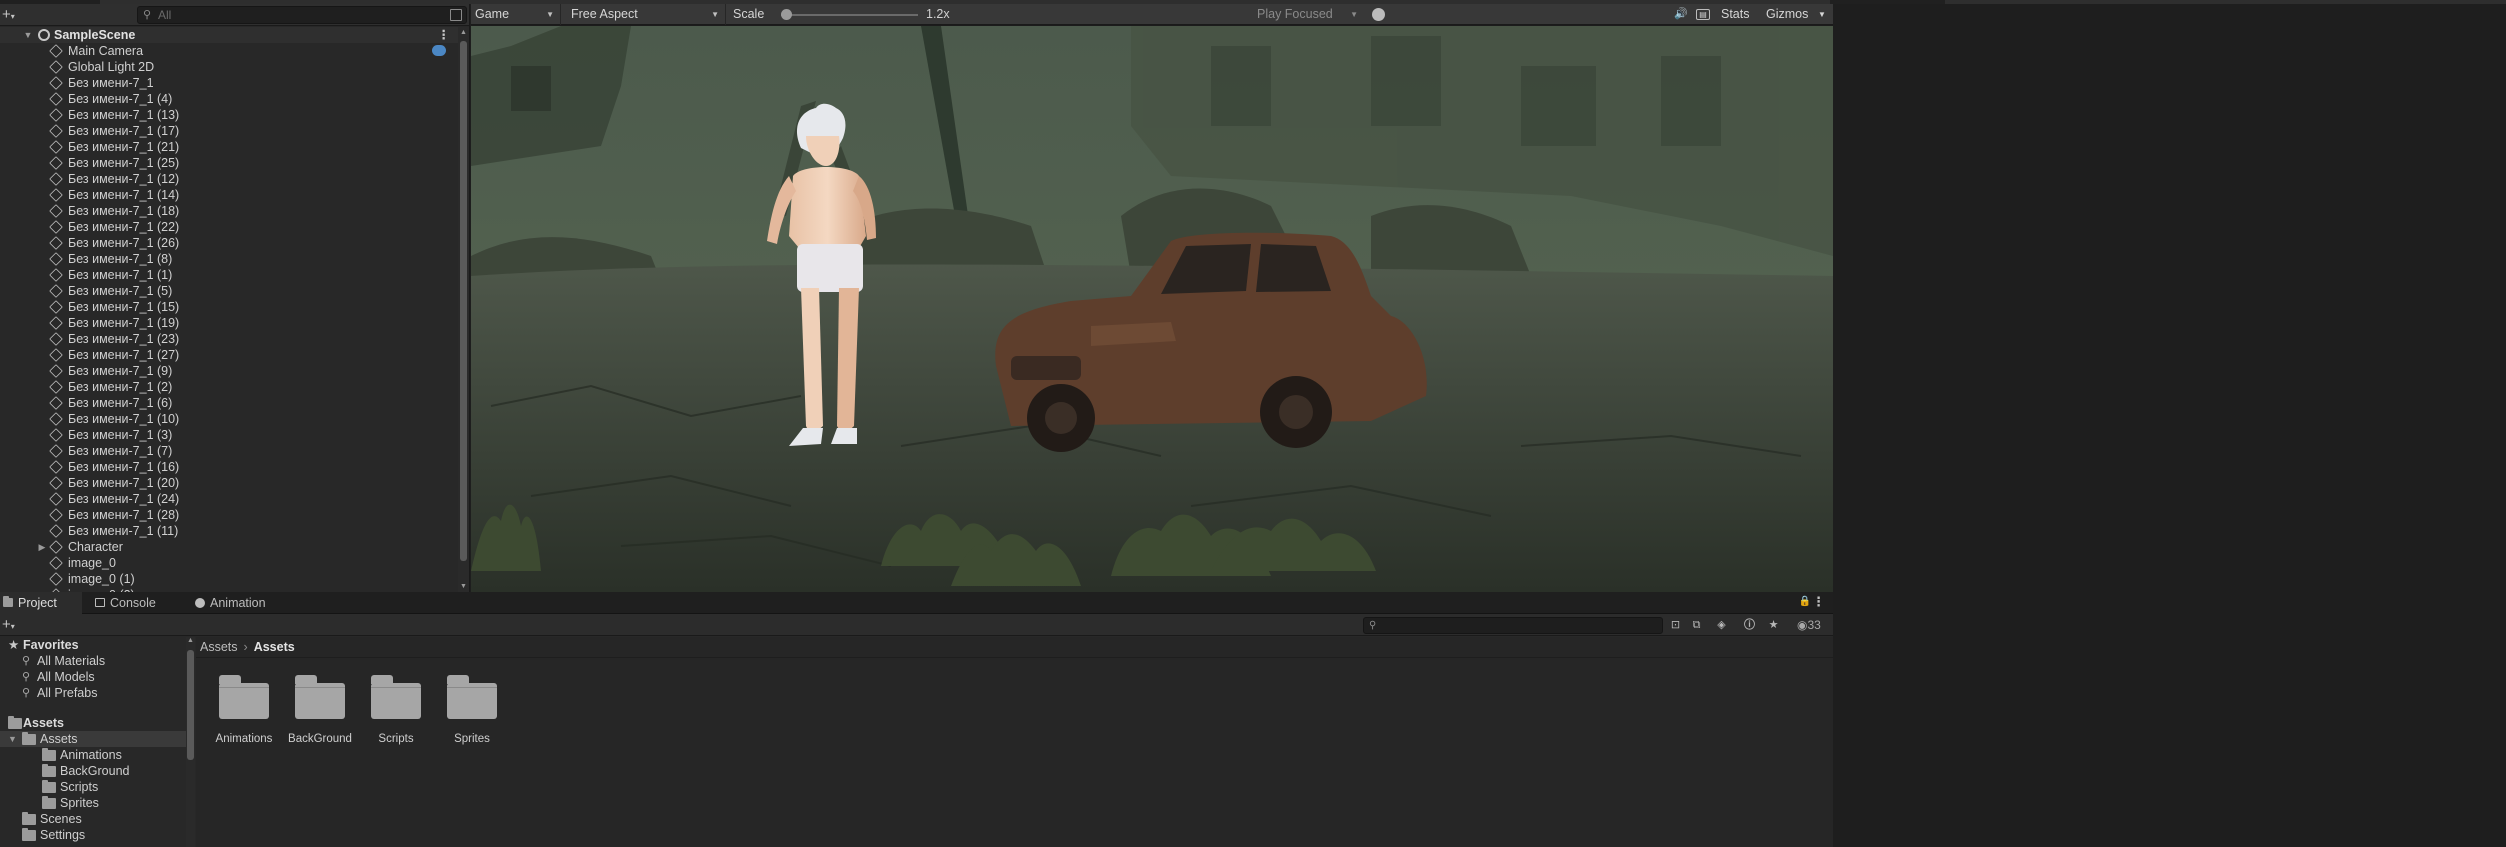 The width and height of the screenshot is (2506, 847). I want to click on scale-slider-knob, so click(786, 14).